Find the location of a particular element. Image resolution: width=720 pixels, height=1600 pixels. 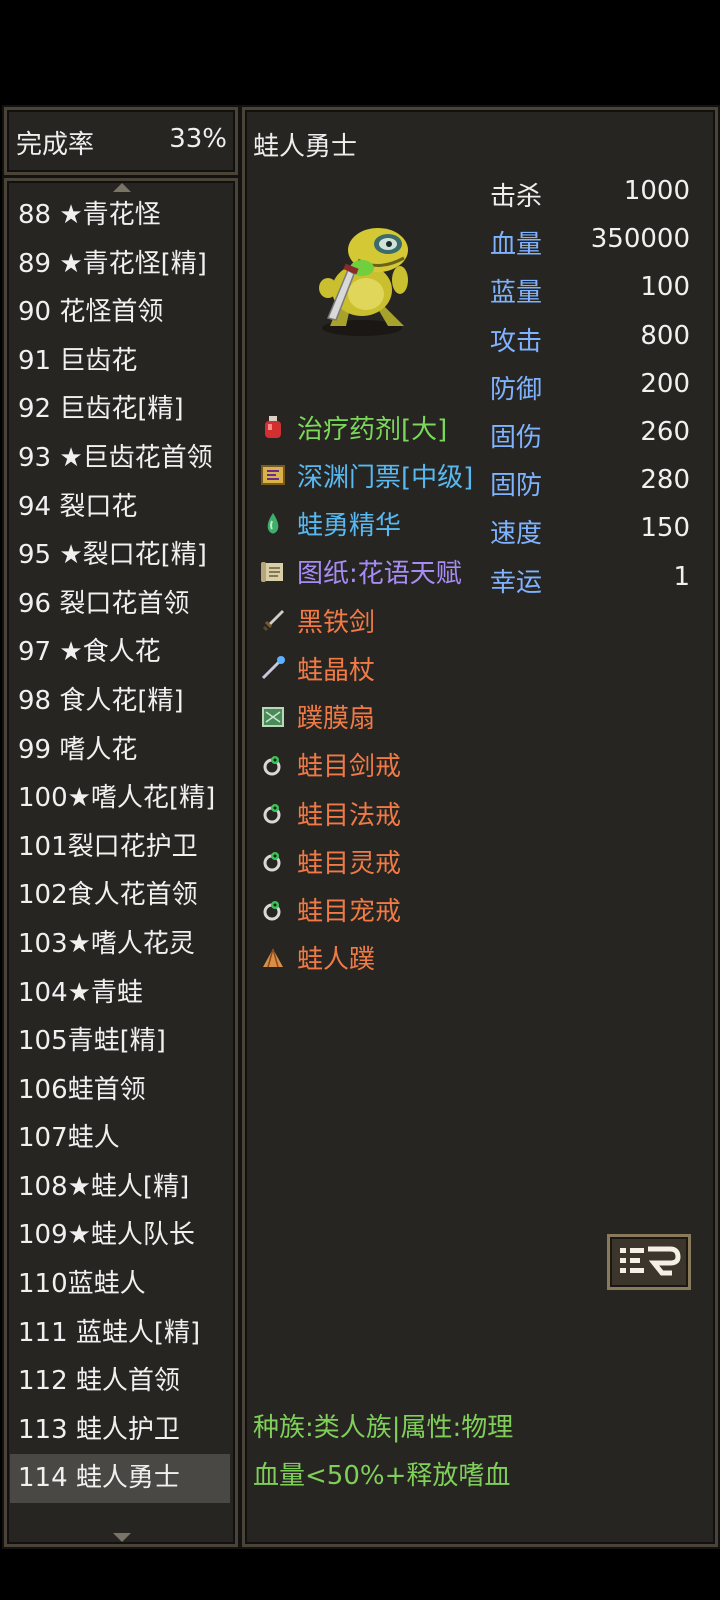

list-menu-icon is located at coordinates (650, 1261).